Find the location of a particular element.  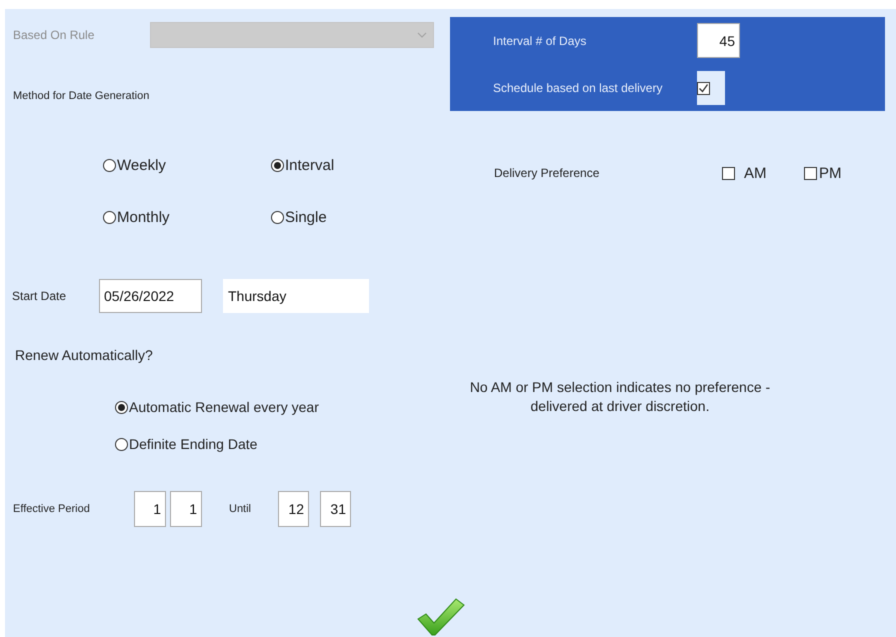

checkbox is located at coordinates (703, 88).